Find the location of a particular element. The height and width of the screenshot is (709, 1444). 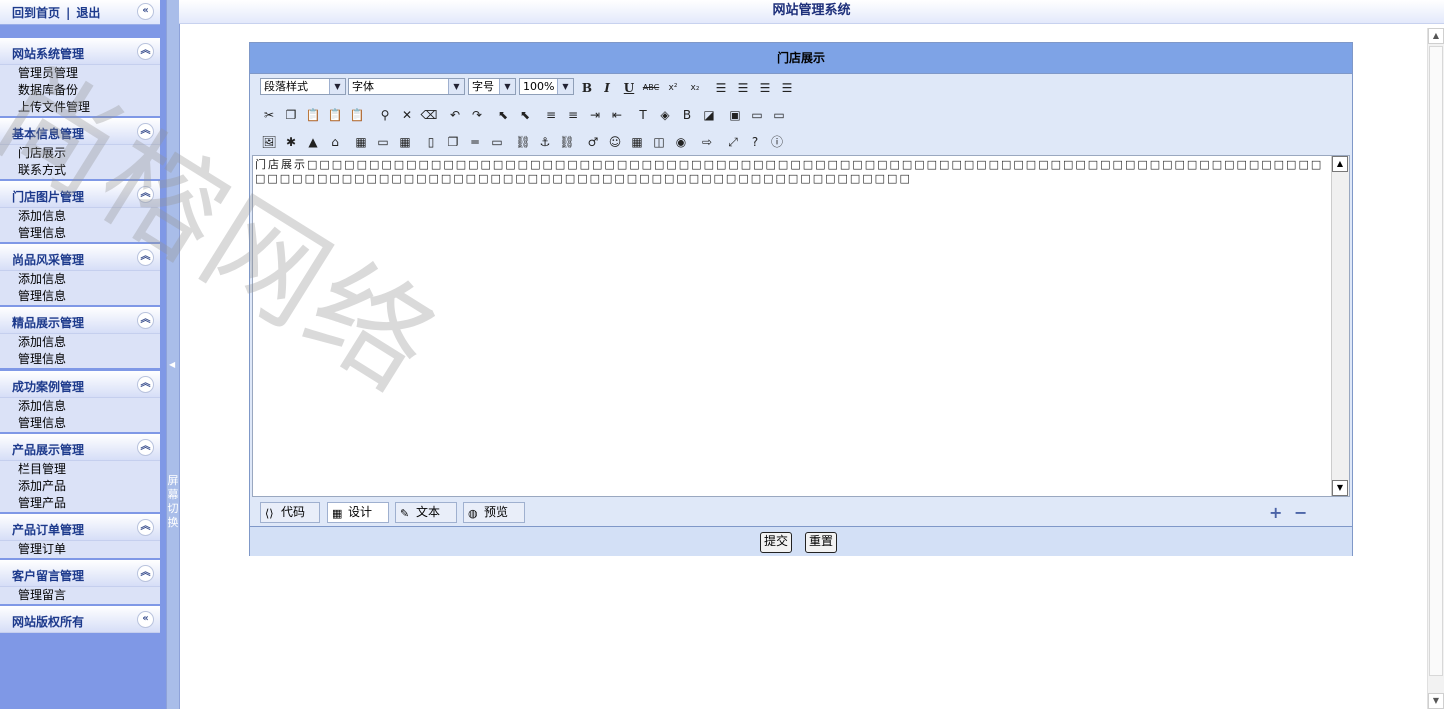

align-right-icon: ☰ is located at coordinates (765, 88).